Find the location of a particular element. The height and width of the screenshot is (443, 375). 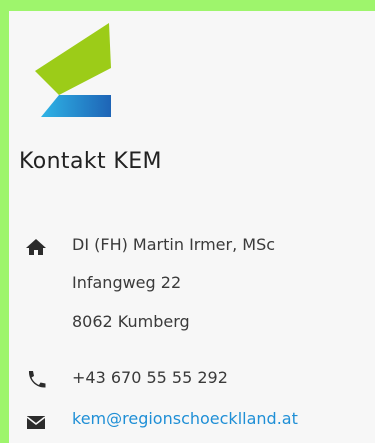

phone-icon is located at coordinates (37, 379).